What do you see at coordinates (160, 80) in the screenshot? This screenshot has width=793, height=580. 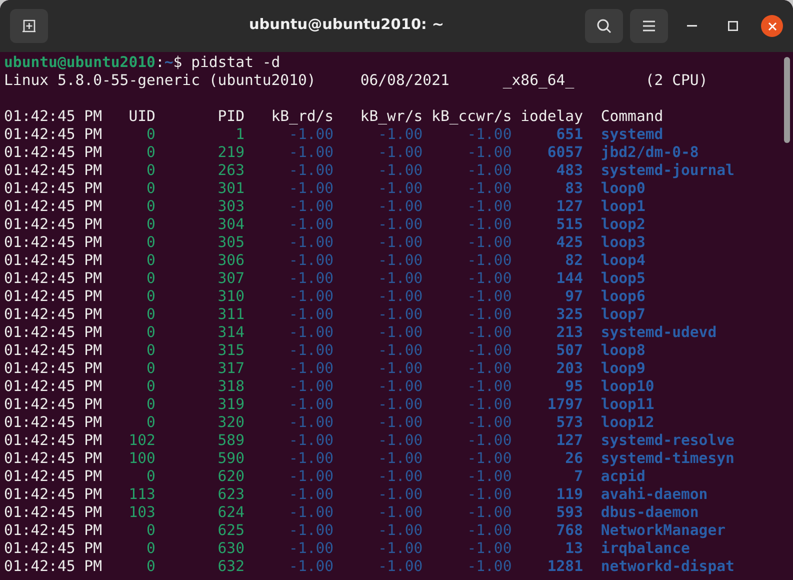 I see `system-info-text: Linux 5.8.0-55-generic (ubuntu2010)` at bounding box center [160, 80].